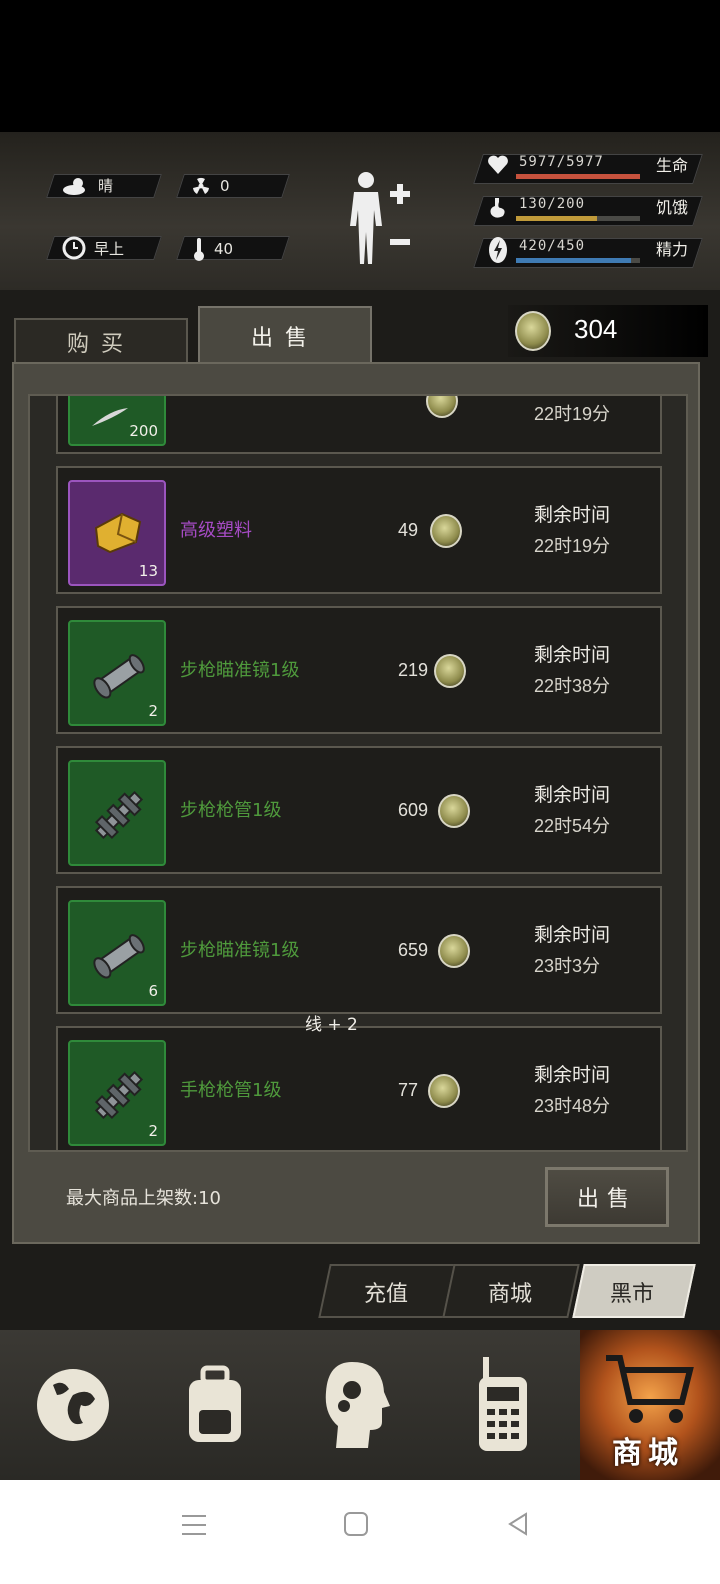 The width and height of the screenshot is (720, 1584). Describe the element at coordinates (672, 166) in the screenshot. I see `health-label: 生命` at that location.